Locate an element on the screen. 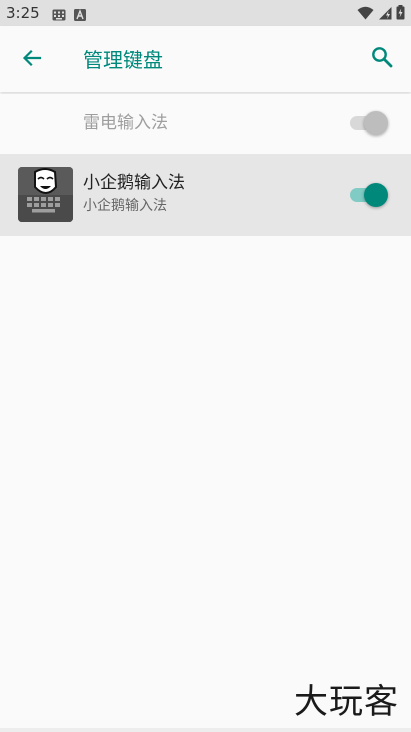  arrow-back-icon is located at coordinates (32, 60).